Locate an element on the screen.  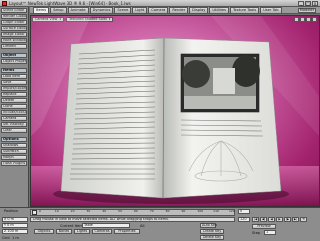
render-globals-button: Render Globals is located at coordinates (14, 16).